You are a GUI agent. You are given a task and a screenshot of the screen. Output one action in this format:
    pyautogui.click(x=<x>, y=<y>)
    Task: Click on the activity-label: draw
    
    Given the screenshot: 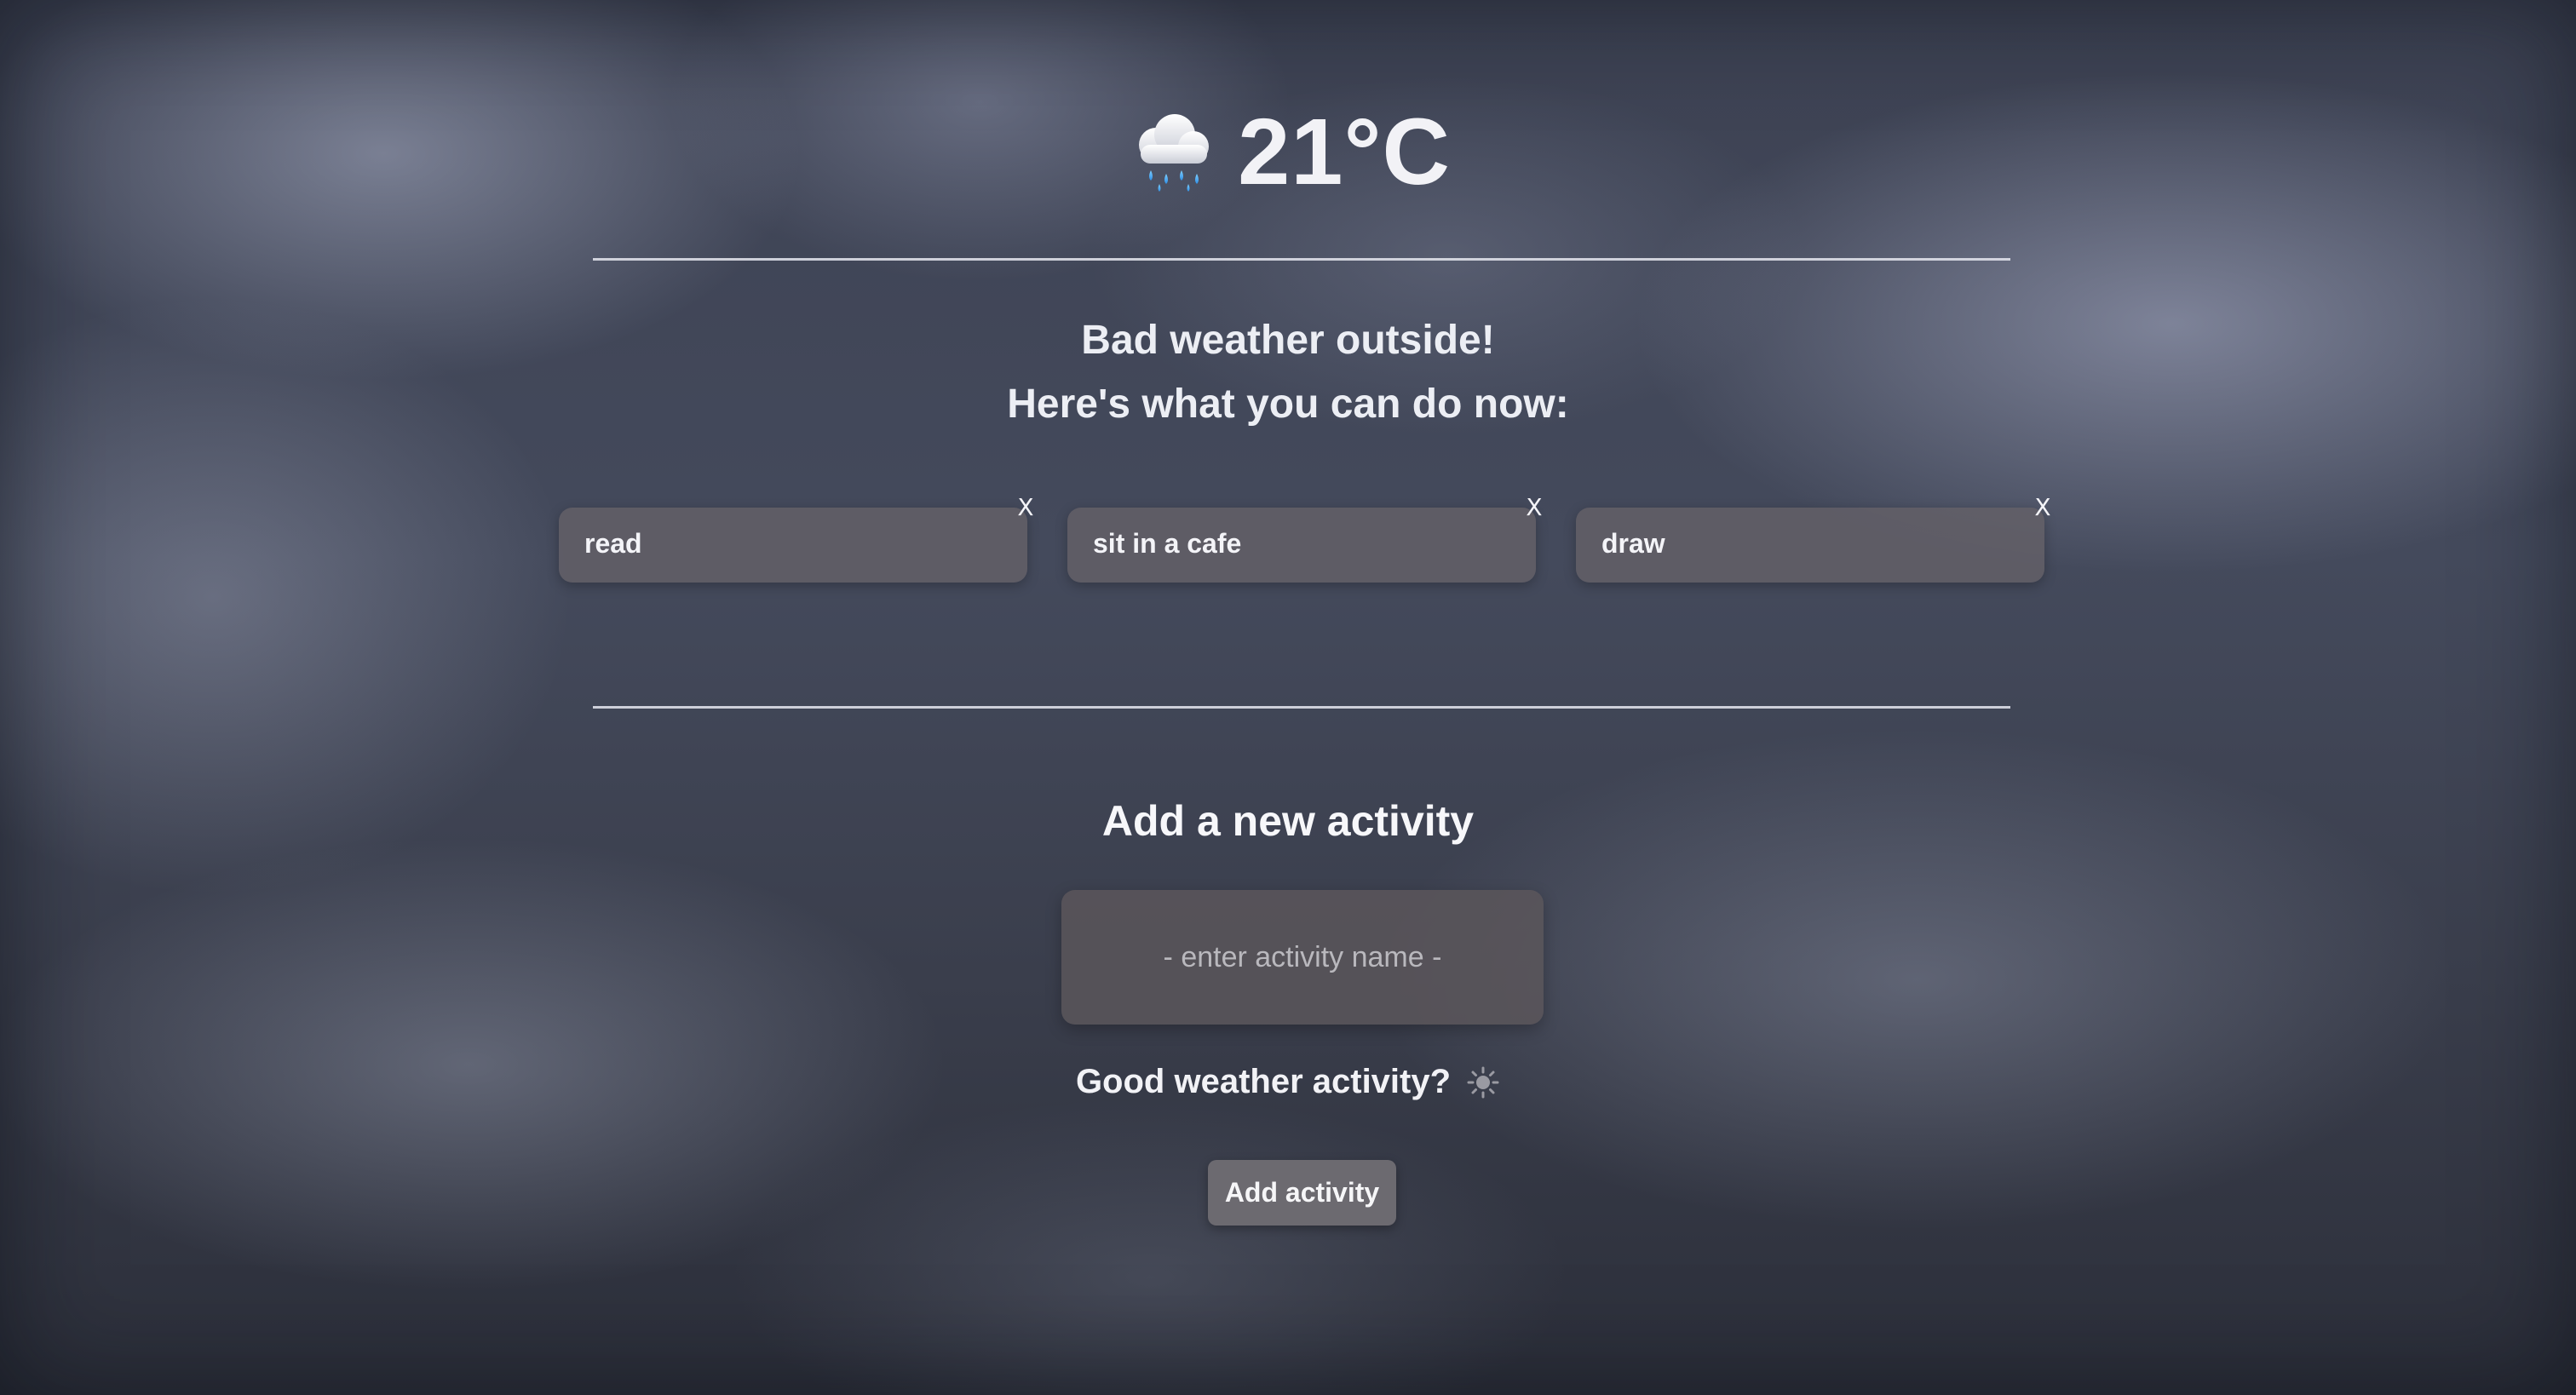 What is the action you would take?
    pyautogui.click(x=1633, y=543)
    